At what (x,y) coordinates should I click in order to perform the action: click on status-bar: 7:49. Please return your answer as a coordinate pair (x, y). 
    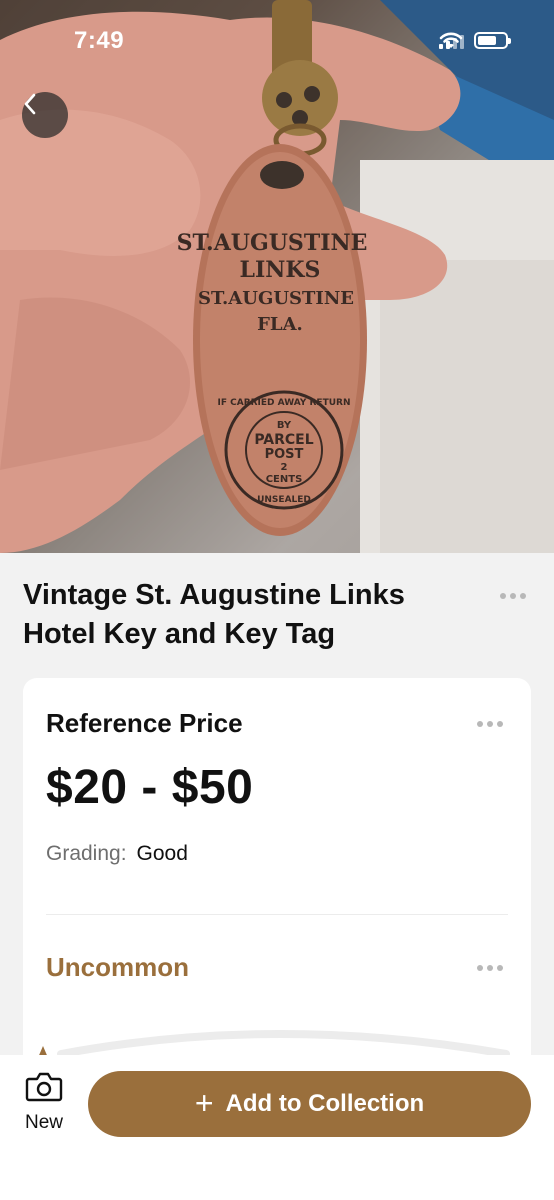
    Looking at the image, I should click on (277, 42).